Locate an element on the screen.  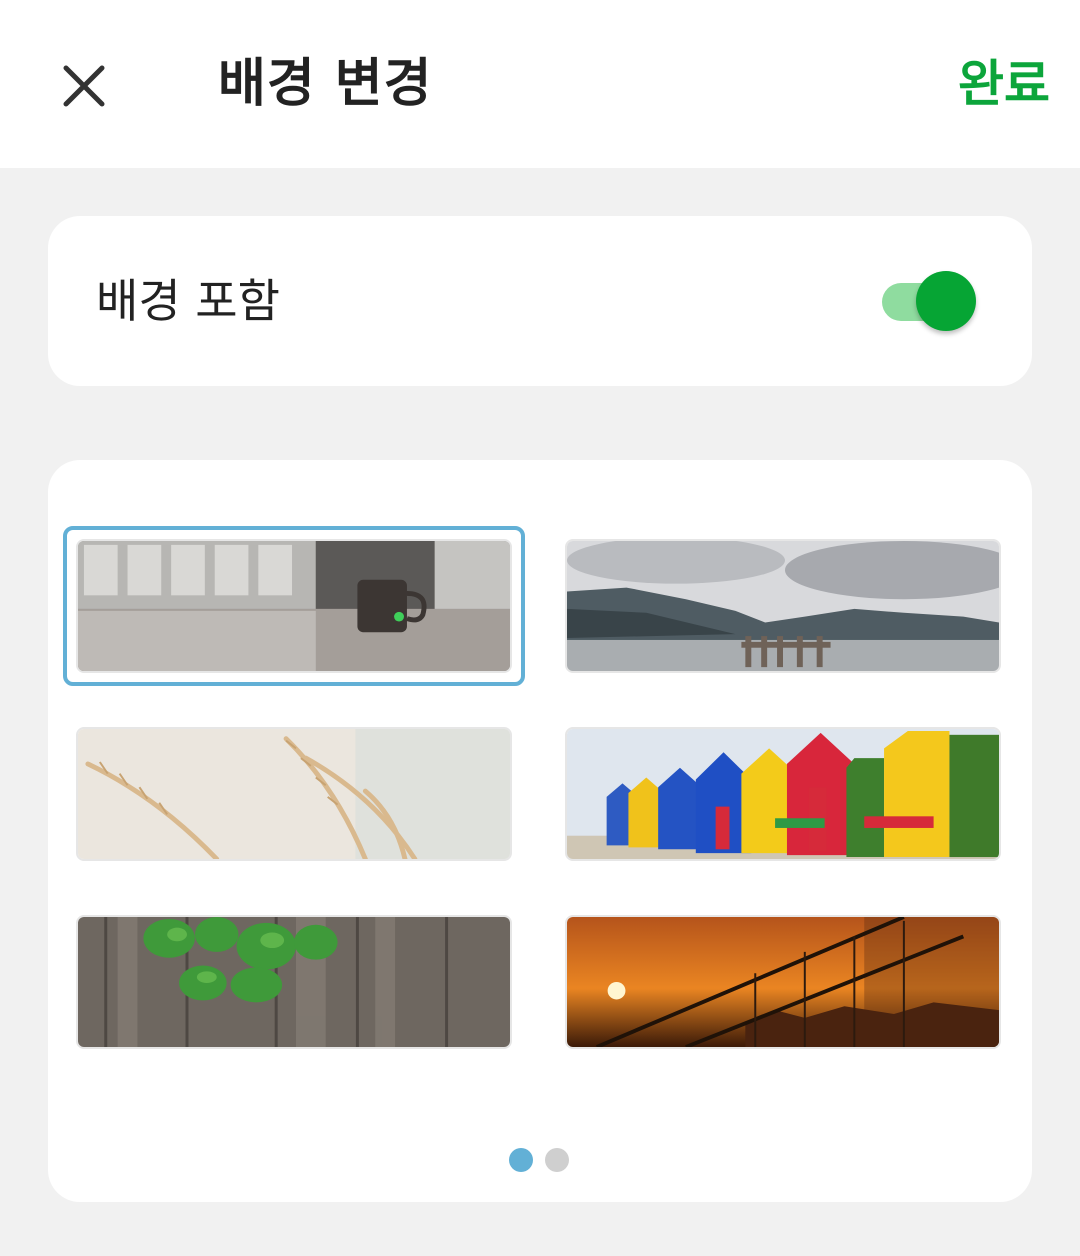
ivy-wood-fence-image is located at coordinates (294, 982).